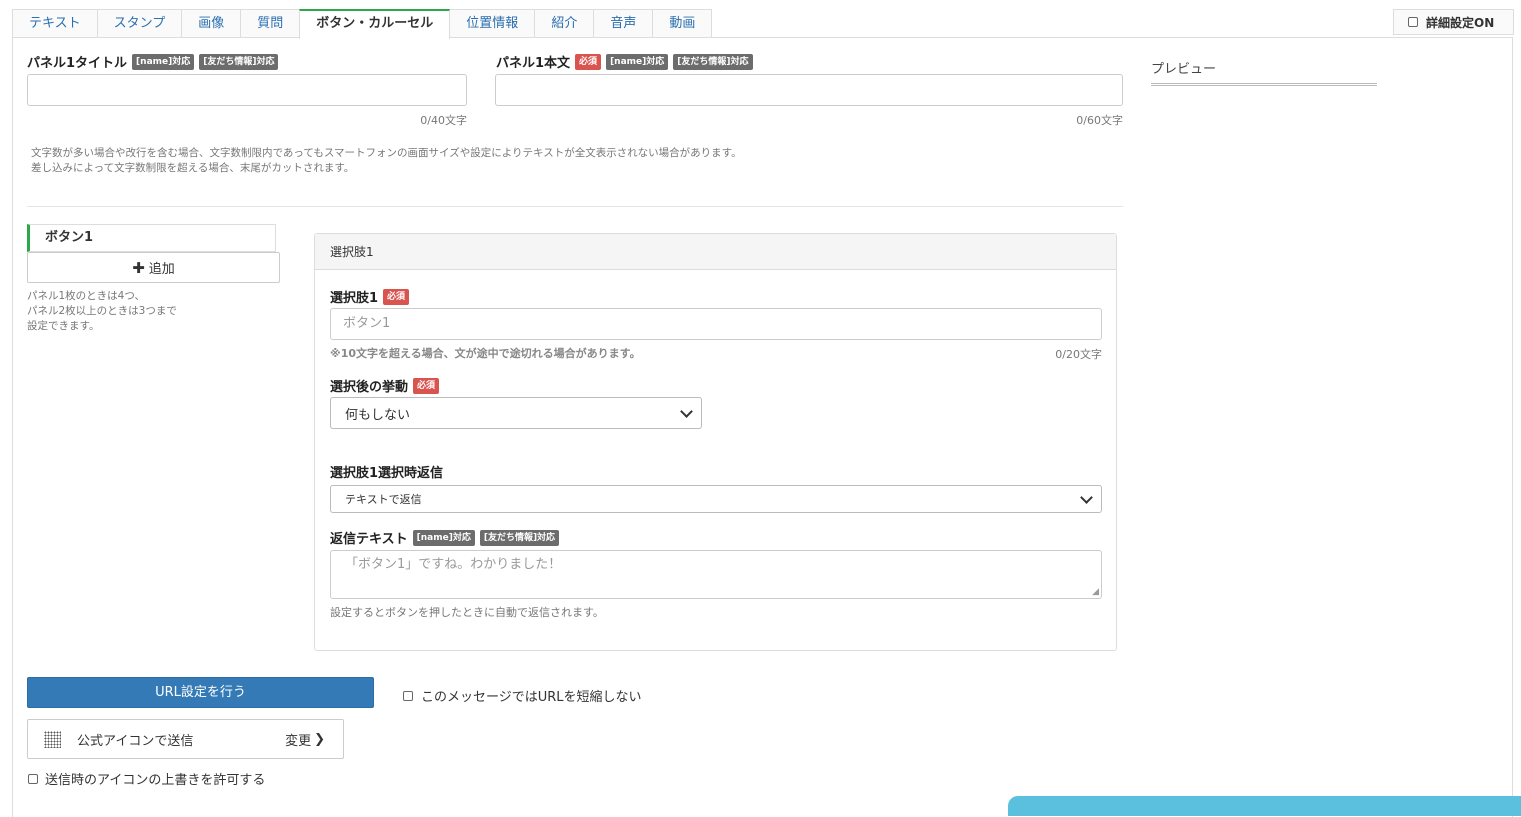 Image resolution: width=1521 pixels, height=817 pixels. What do you see at coordinates (1460, 22) in the screenshot?
I see `advanced-settings-label: 詳細設定ON` at bounding box center [1460, 22].